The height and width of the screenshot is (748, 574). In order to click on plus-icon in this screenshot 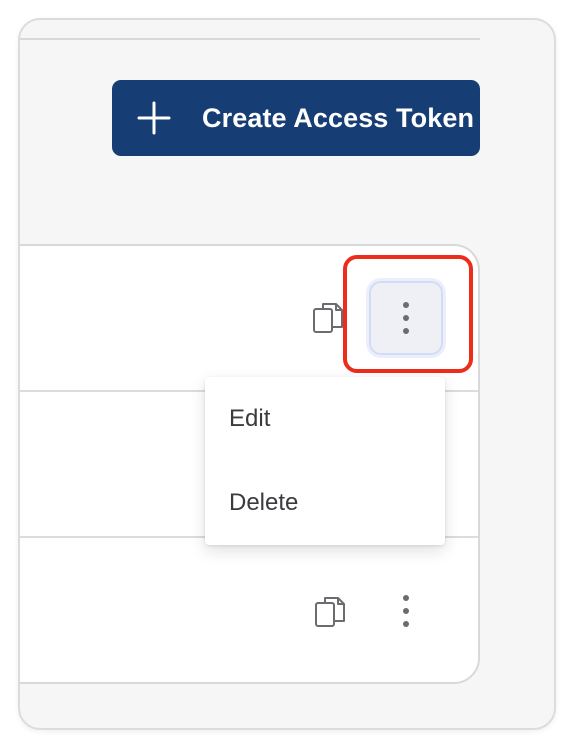, I will do `click(154, 118)`.